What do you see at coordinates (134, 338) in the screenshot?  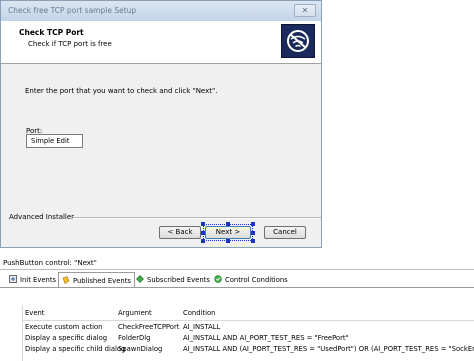 I see `argument-cell: FolderDlg` at bounding box center [134, 338].